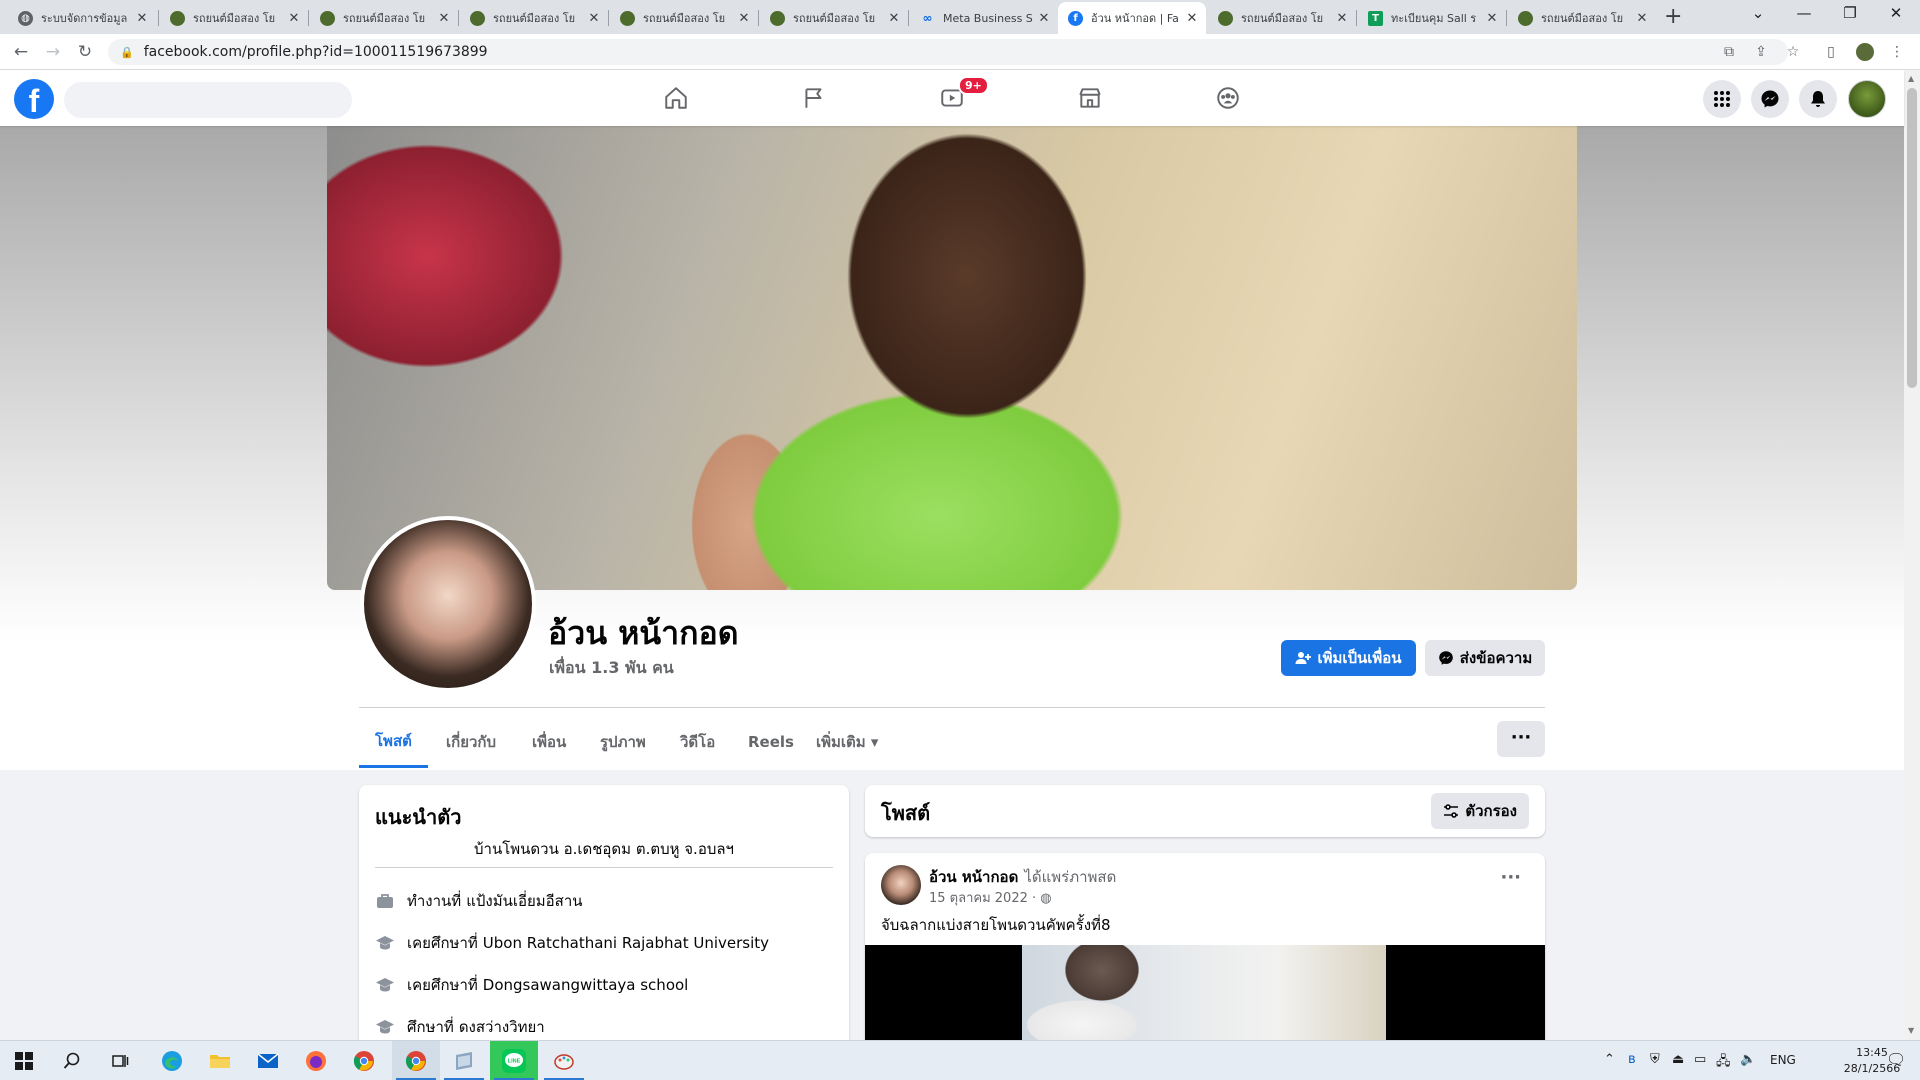 The height and width of the screenshot is (1080, 1920). What do you see at coordinates (1818, 99) in the screenshot?
I see `notifications-button` at bounding box center [1818, 99].